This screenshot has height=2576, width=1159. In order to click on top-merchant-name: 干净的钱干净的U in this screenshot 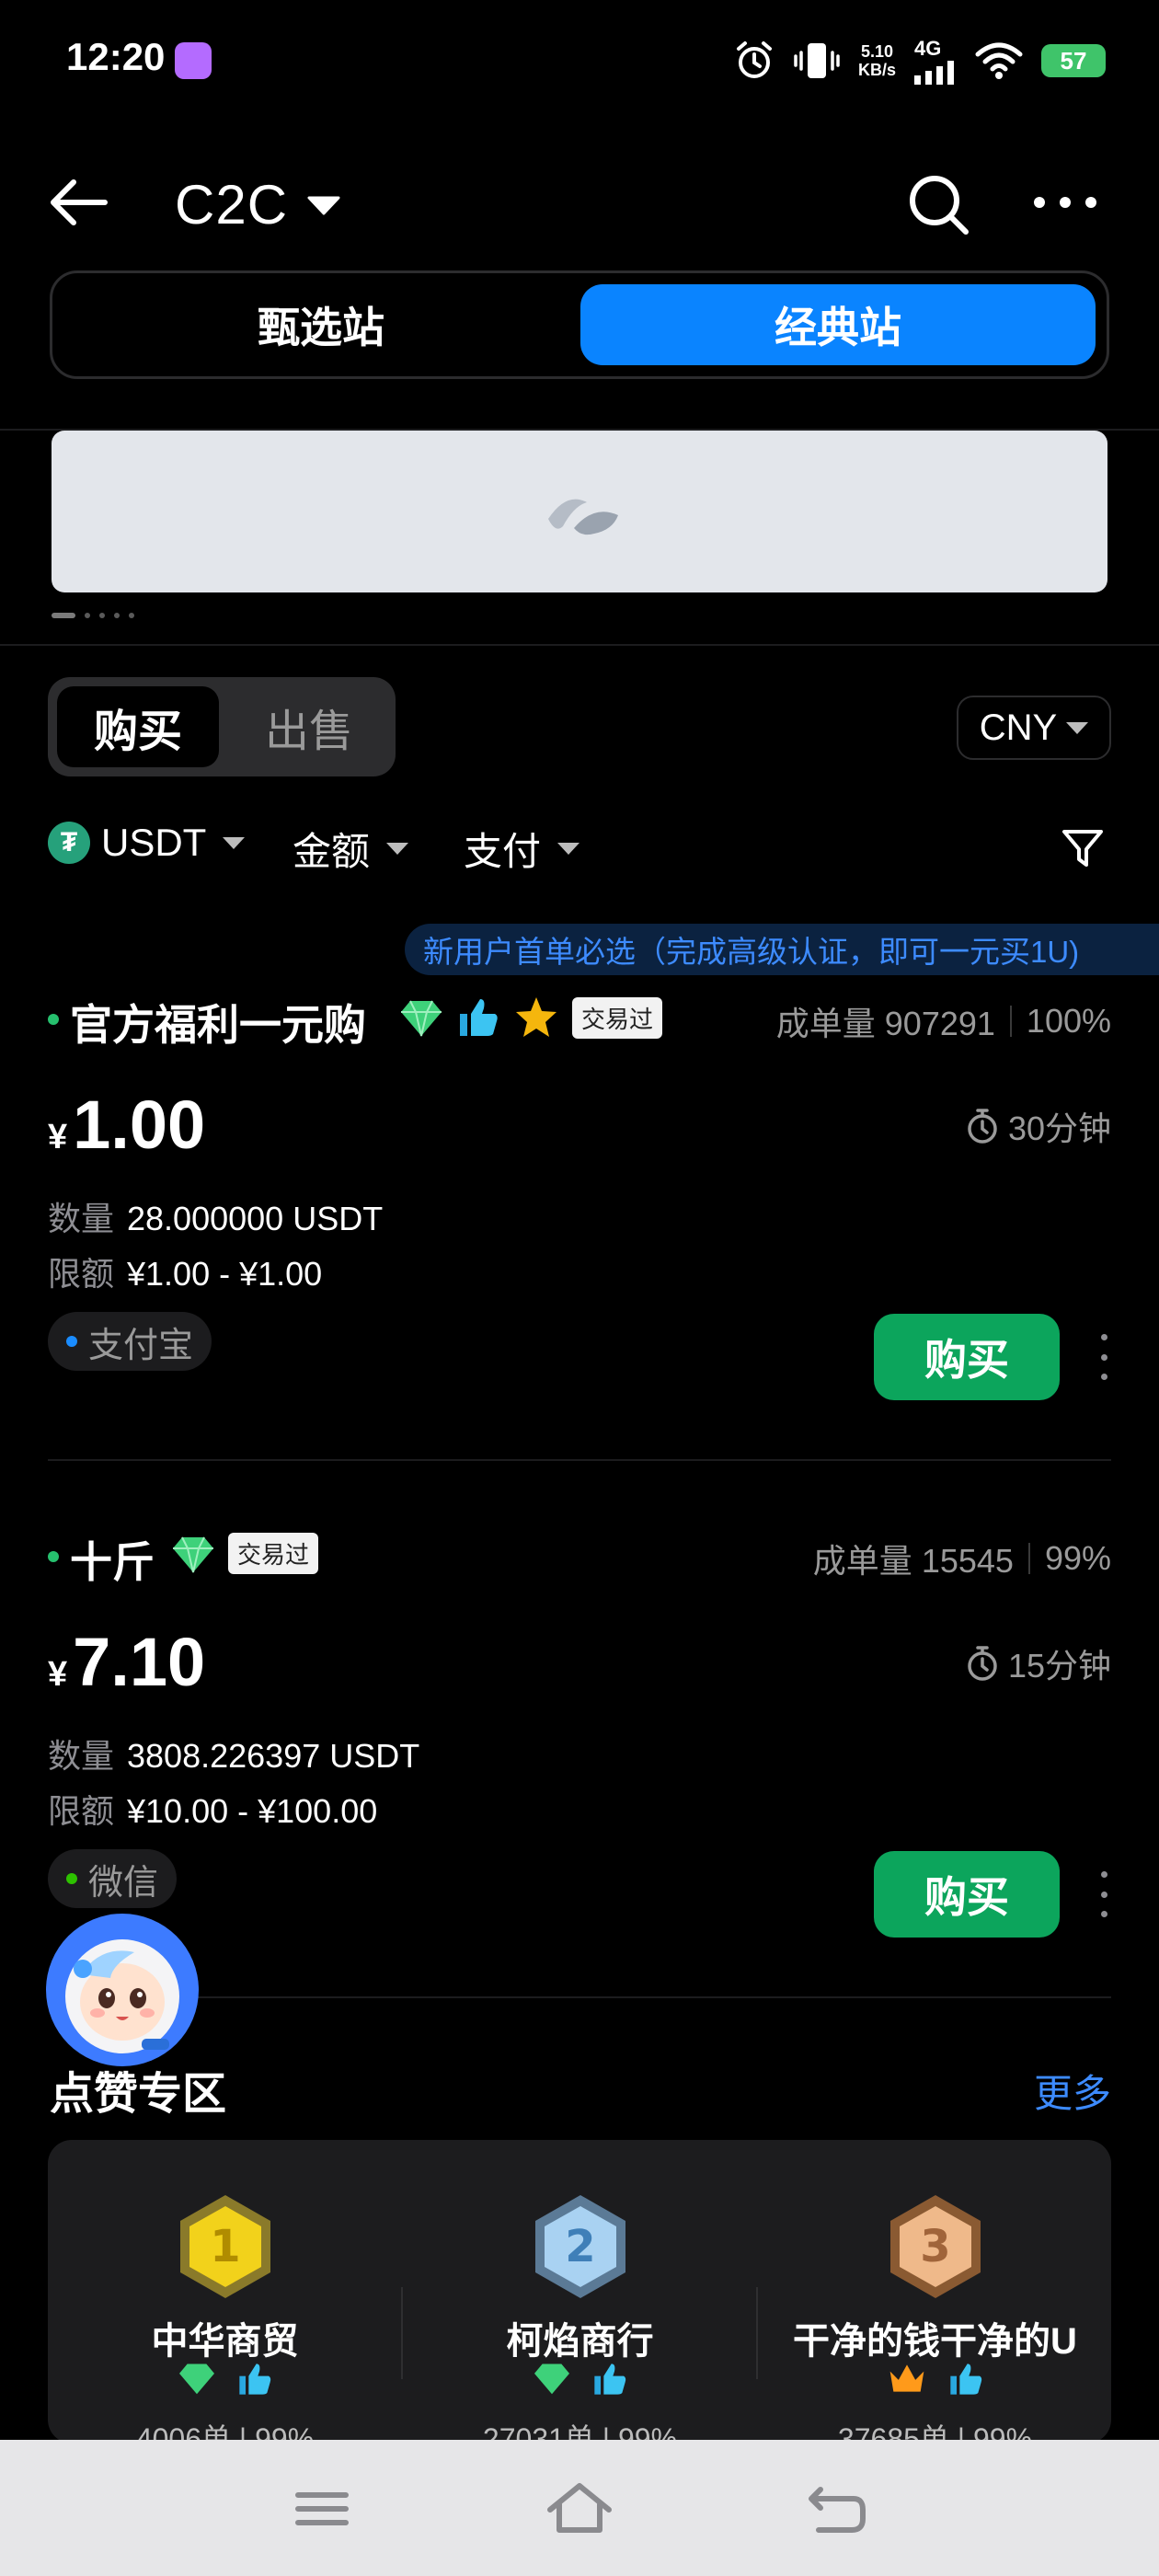, I will do `click(935, 2341)`.